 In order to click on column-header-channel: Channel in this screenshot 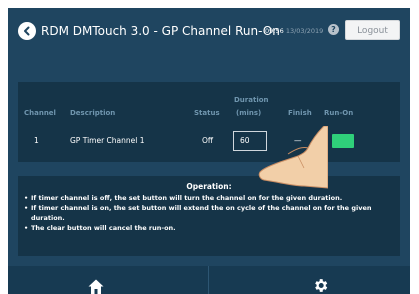, I will do `click(40, 113)`.